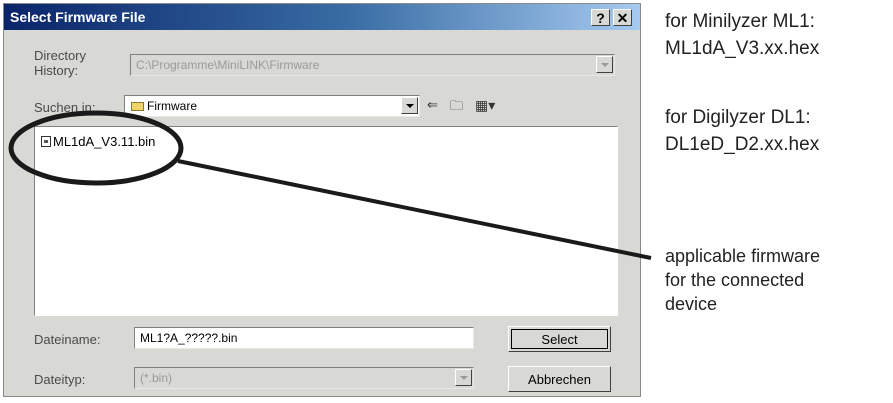 The height and width of the screenshot is (403, 893). What do you see at coordinates (742, 35) in the screenshot?
I see `minilyzer-note: for Minilyzer ML1: ML1dA_V3.xx.hex` at bounding box center [742, 35].